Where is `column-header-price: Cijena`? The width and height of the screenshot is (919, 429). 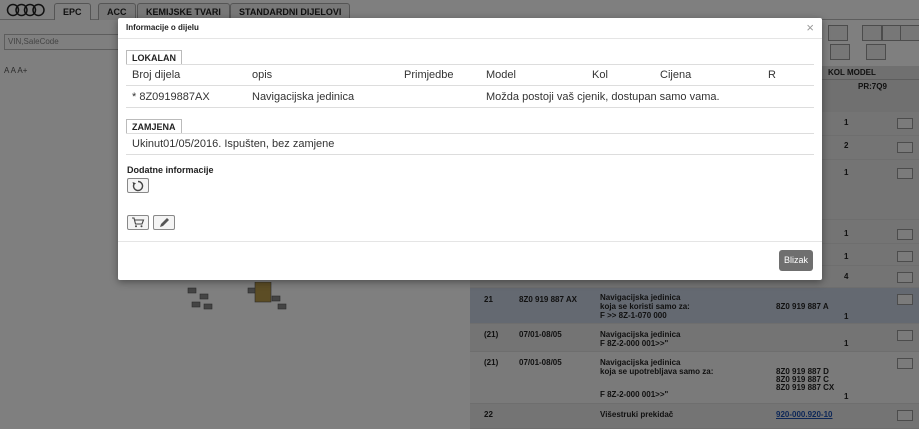
column-header-price: Cijena is located at coordinates (676, 75).